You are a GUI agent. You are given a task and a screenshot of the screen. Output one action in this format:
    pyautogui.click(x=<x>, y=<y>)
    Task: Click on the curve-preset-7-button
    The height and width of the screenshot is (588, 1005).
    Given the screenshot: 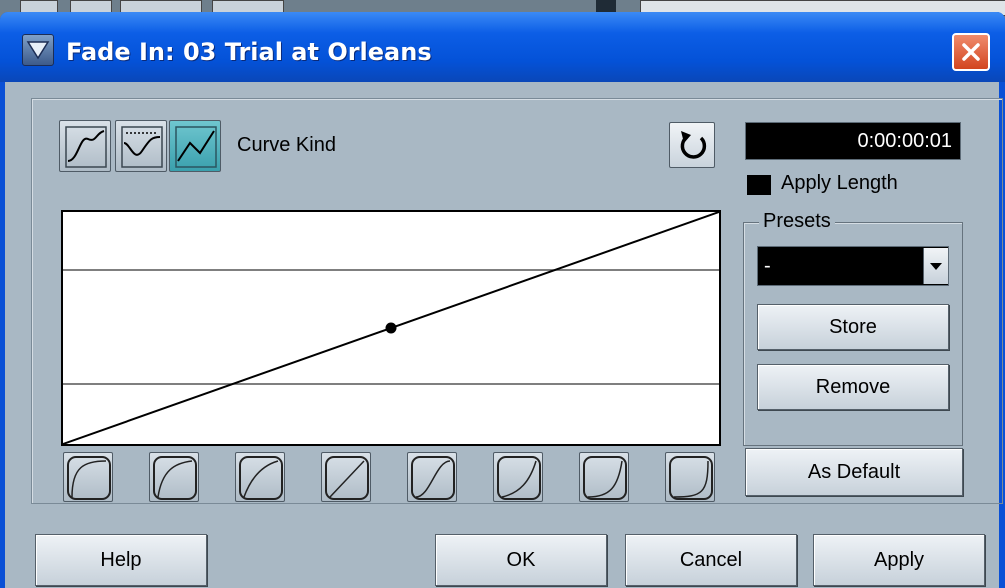 What is the action you would take?
    pyautogui.click(x=604, y=477)
    